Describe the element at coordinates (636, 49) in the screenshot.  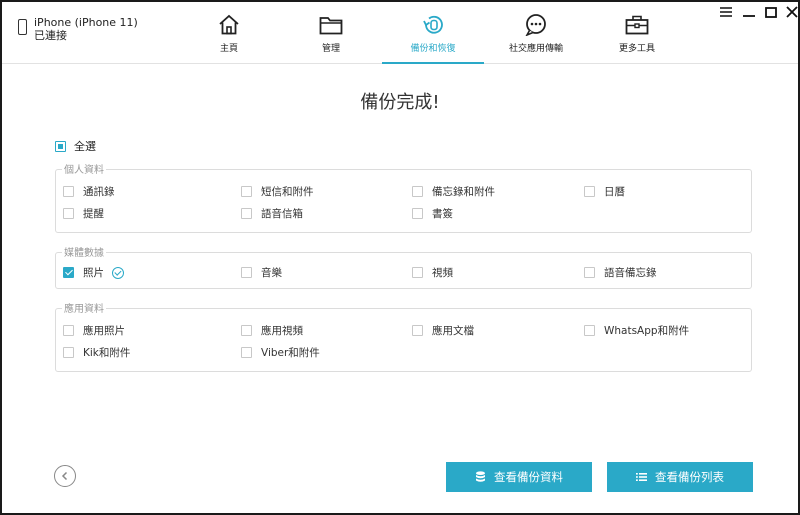
I see `tab-more-tools-label: 更多工具` at that location.